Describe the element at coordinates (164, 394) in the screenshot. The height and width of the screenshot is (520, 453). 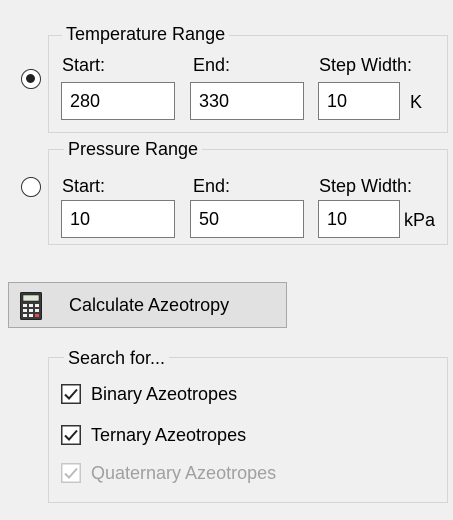
I see `binary-azeotropes-label: Binary Azeotropes` at that location.